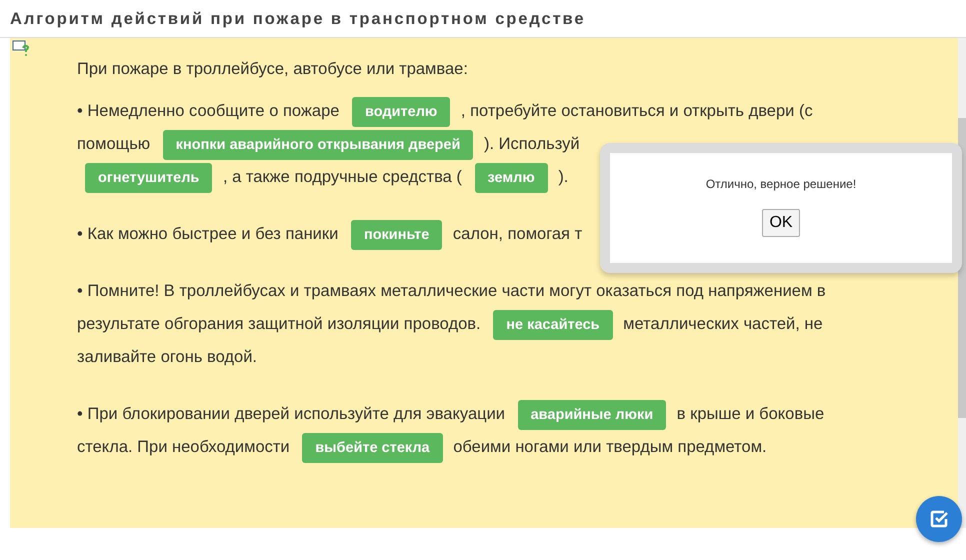  What do you see at coordinates (114, 144) in the screenshot?
I see `sentence-text: помощью` at bounding box center [114, 144].